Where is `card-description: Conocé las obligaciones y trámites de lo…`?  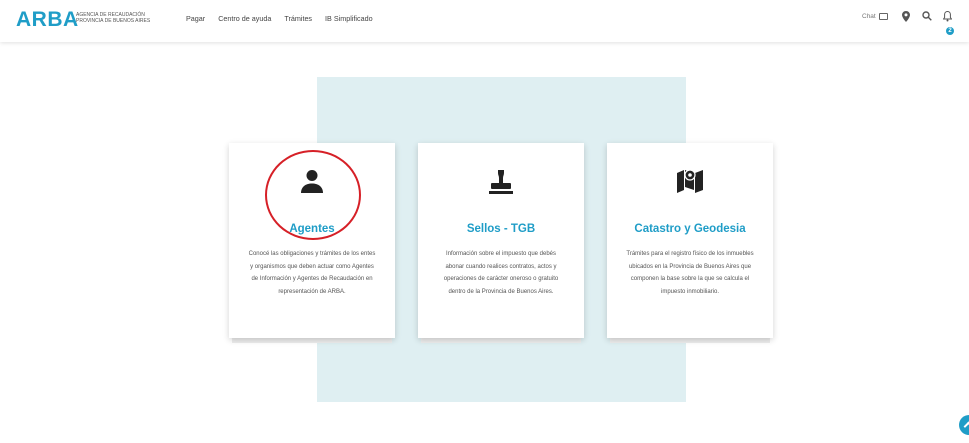 card-description: Conocé las obligaciones y trámites de lo… is located at coordinates (312, 273).